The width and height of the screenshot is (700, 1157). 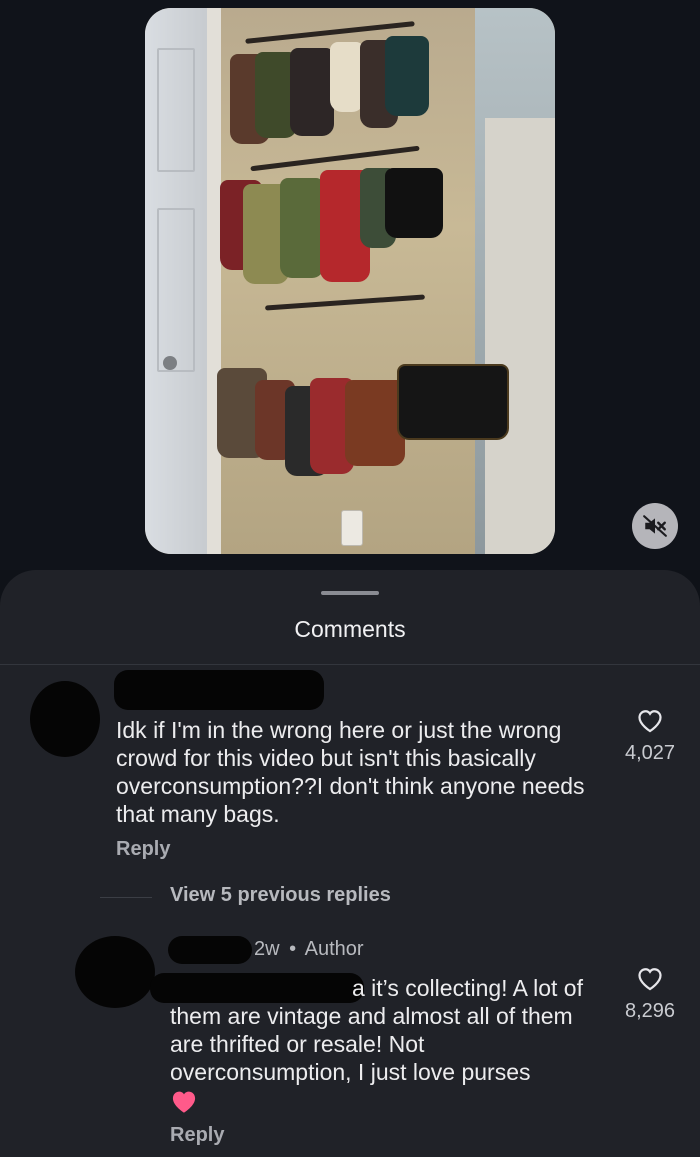 I want to click on reply-meta: 2w • Author, so click(x=309, y=949).